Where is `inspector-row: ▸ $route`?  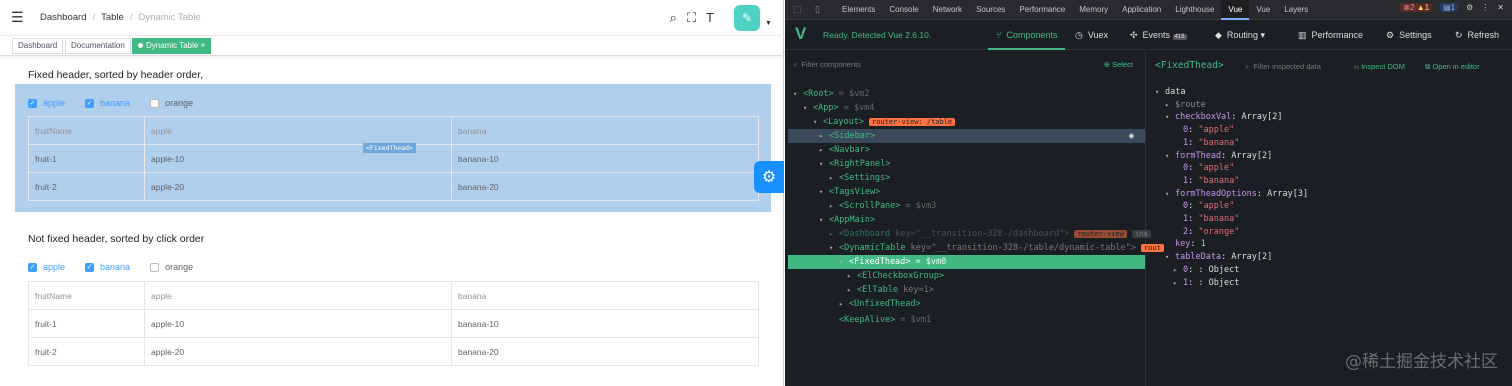
inspector-row: ▸ $route is located at coordinates (1185, 105).